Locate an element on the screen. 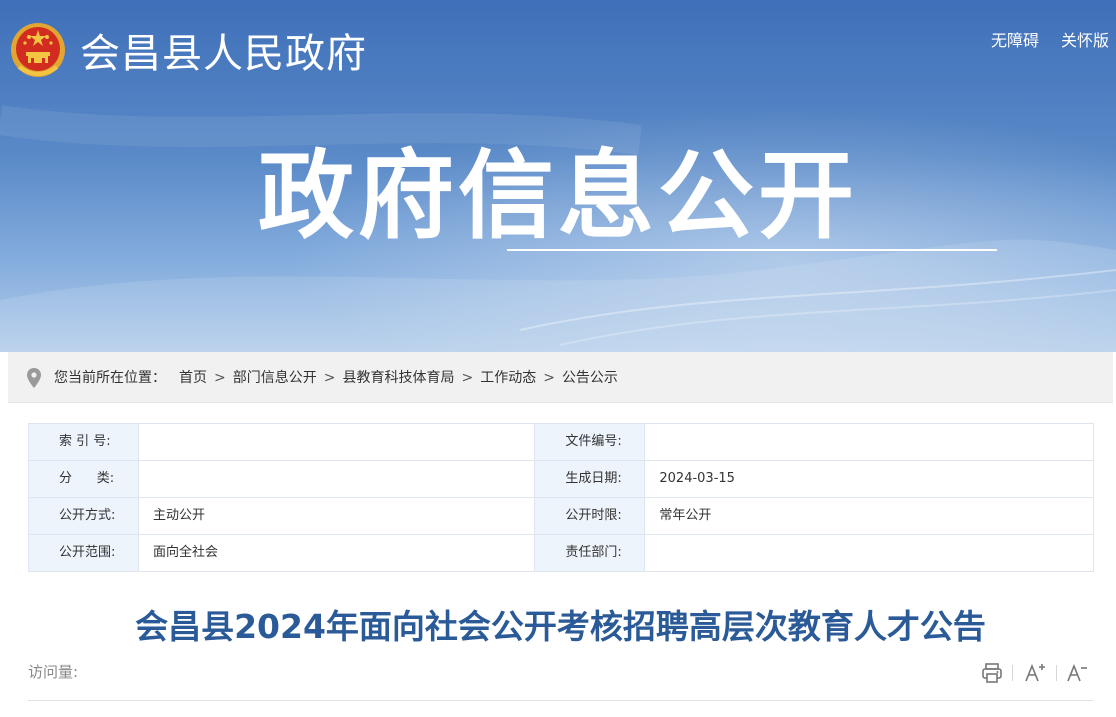 Image resolution: width=1116 pixels, height=717 pixels. care-mode-link: 关怀版 is located at coordinates (1085, 41).